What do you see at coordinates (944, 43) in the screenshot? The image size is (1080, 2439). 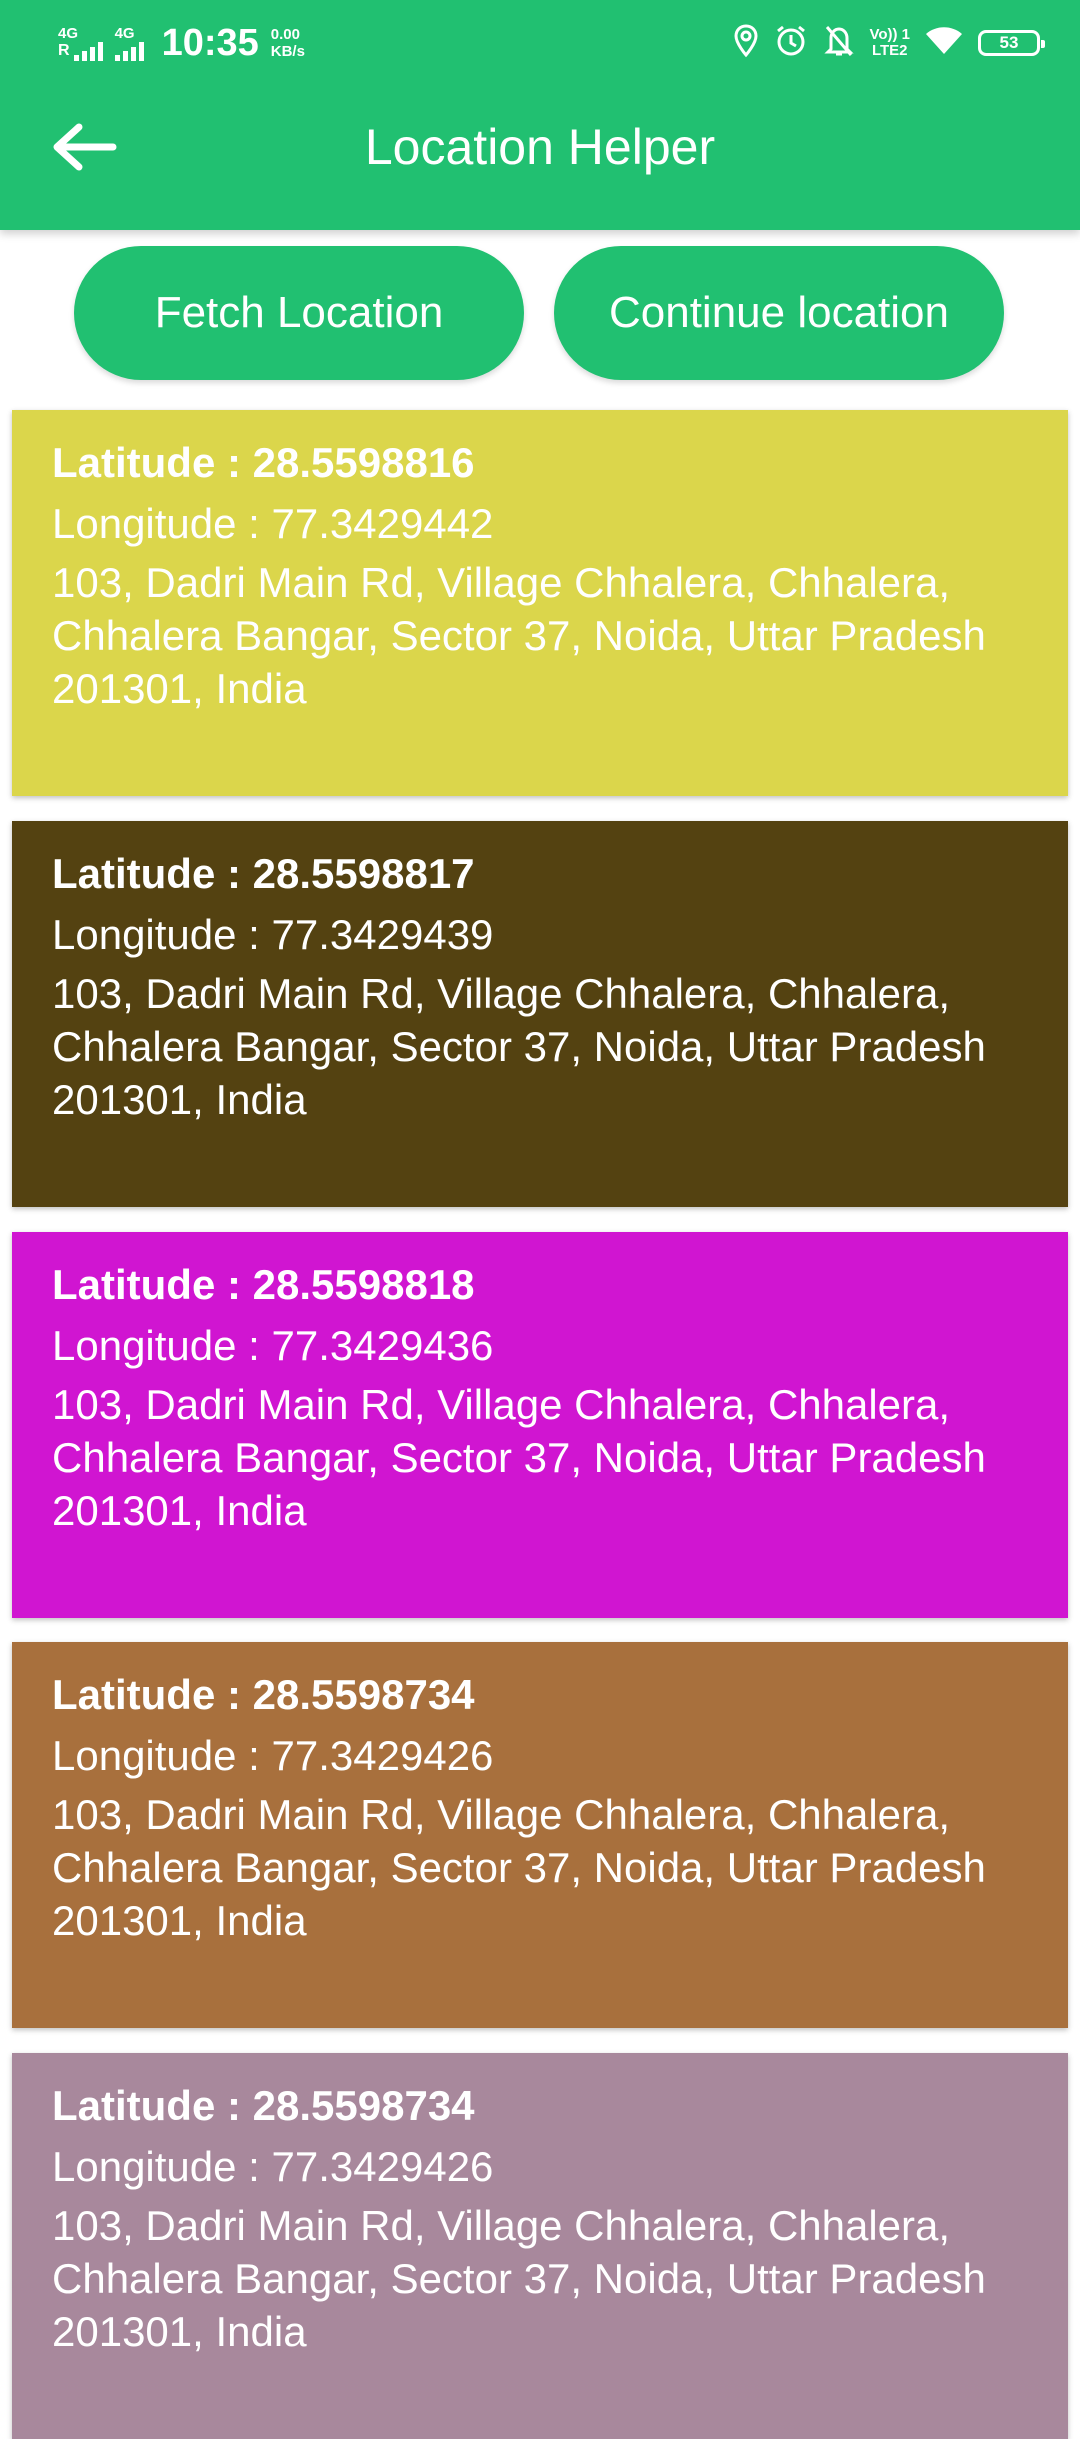 I see `wifi-icon` at bounding box center [944, 43].